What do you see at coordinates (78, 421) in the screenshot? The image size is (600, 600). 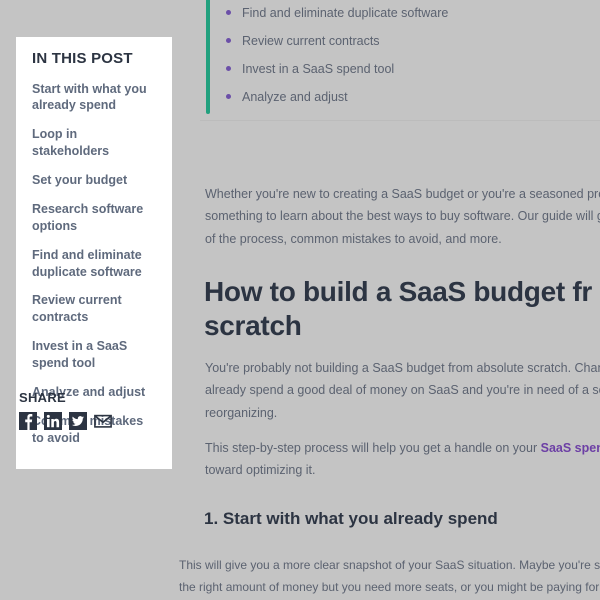 I see `twitter-icon` at bounding box center [78, 421].